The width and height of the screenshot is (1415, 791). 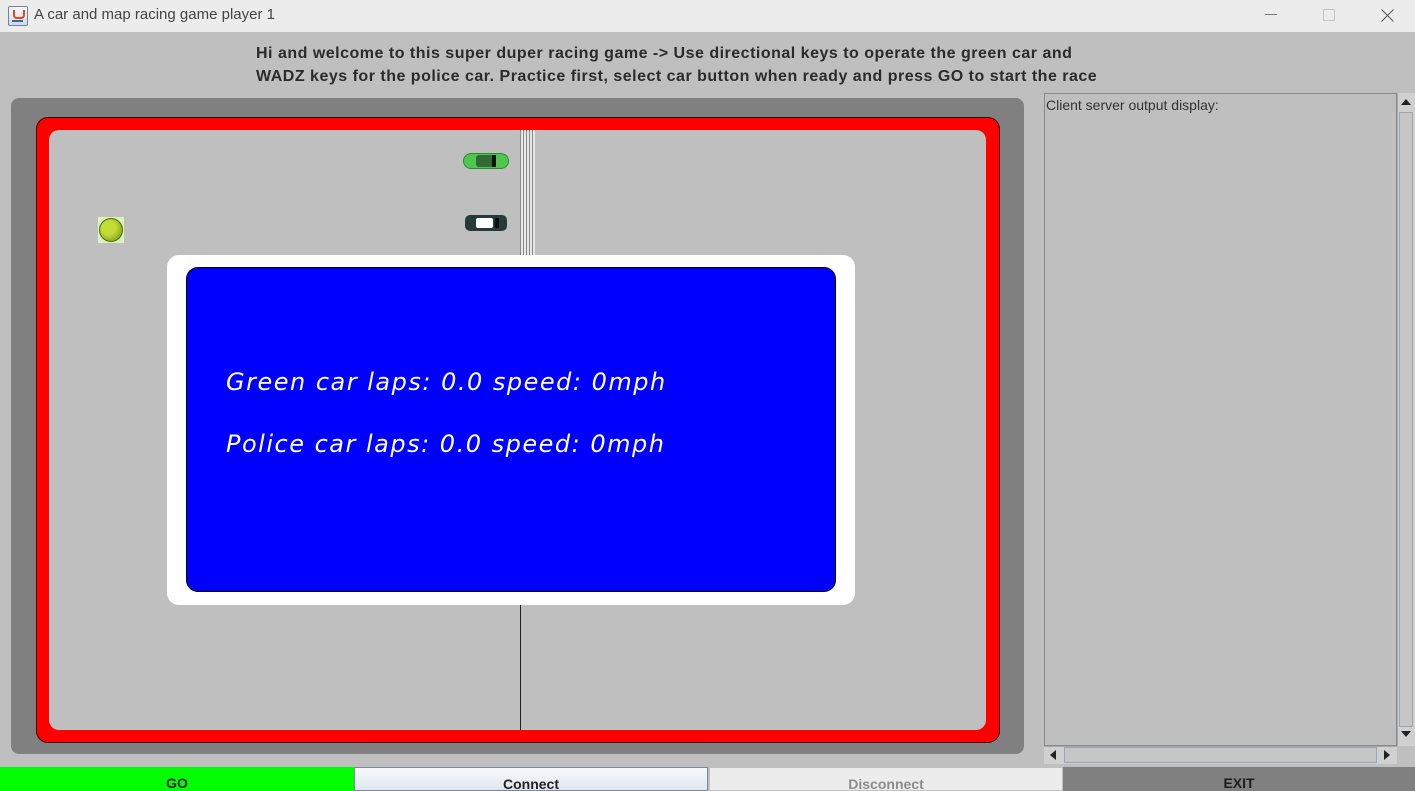 I want to click on green-car, so click(x=486, y=161).